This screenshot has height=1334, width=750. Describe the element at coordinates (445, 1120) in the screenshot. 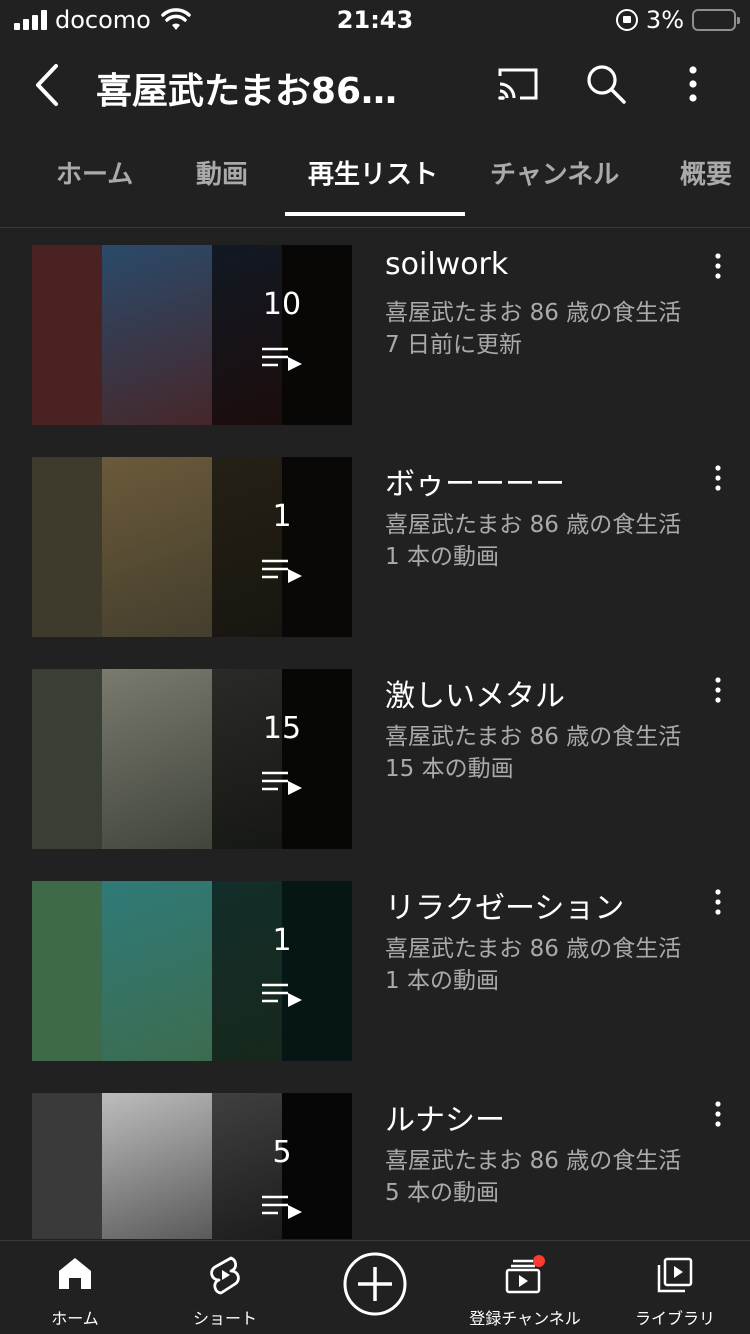

I see `playlist-title: ルナシー` at that location.